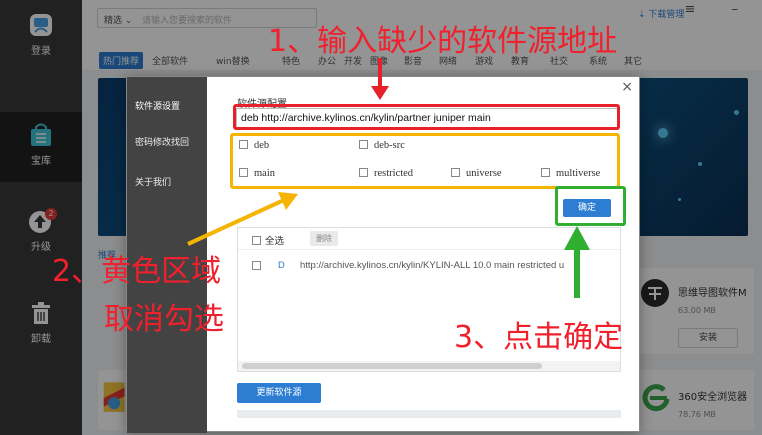 The height and width of the screenshot is (435, 762). I want to click on annotation-step2-line1: 2、黄色区域, so click(137, 271).